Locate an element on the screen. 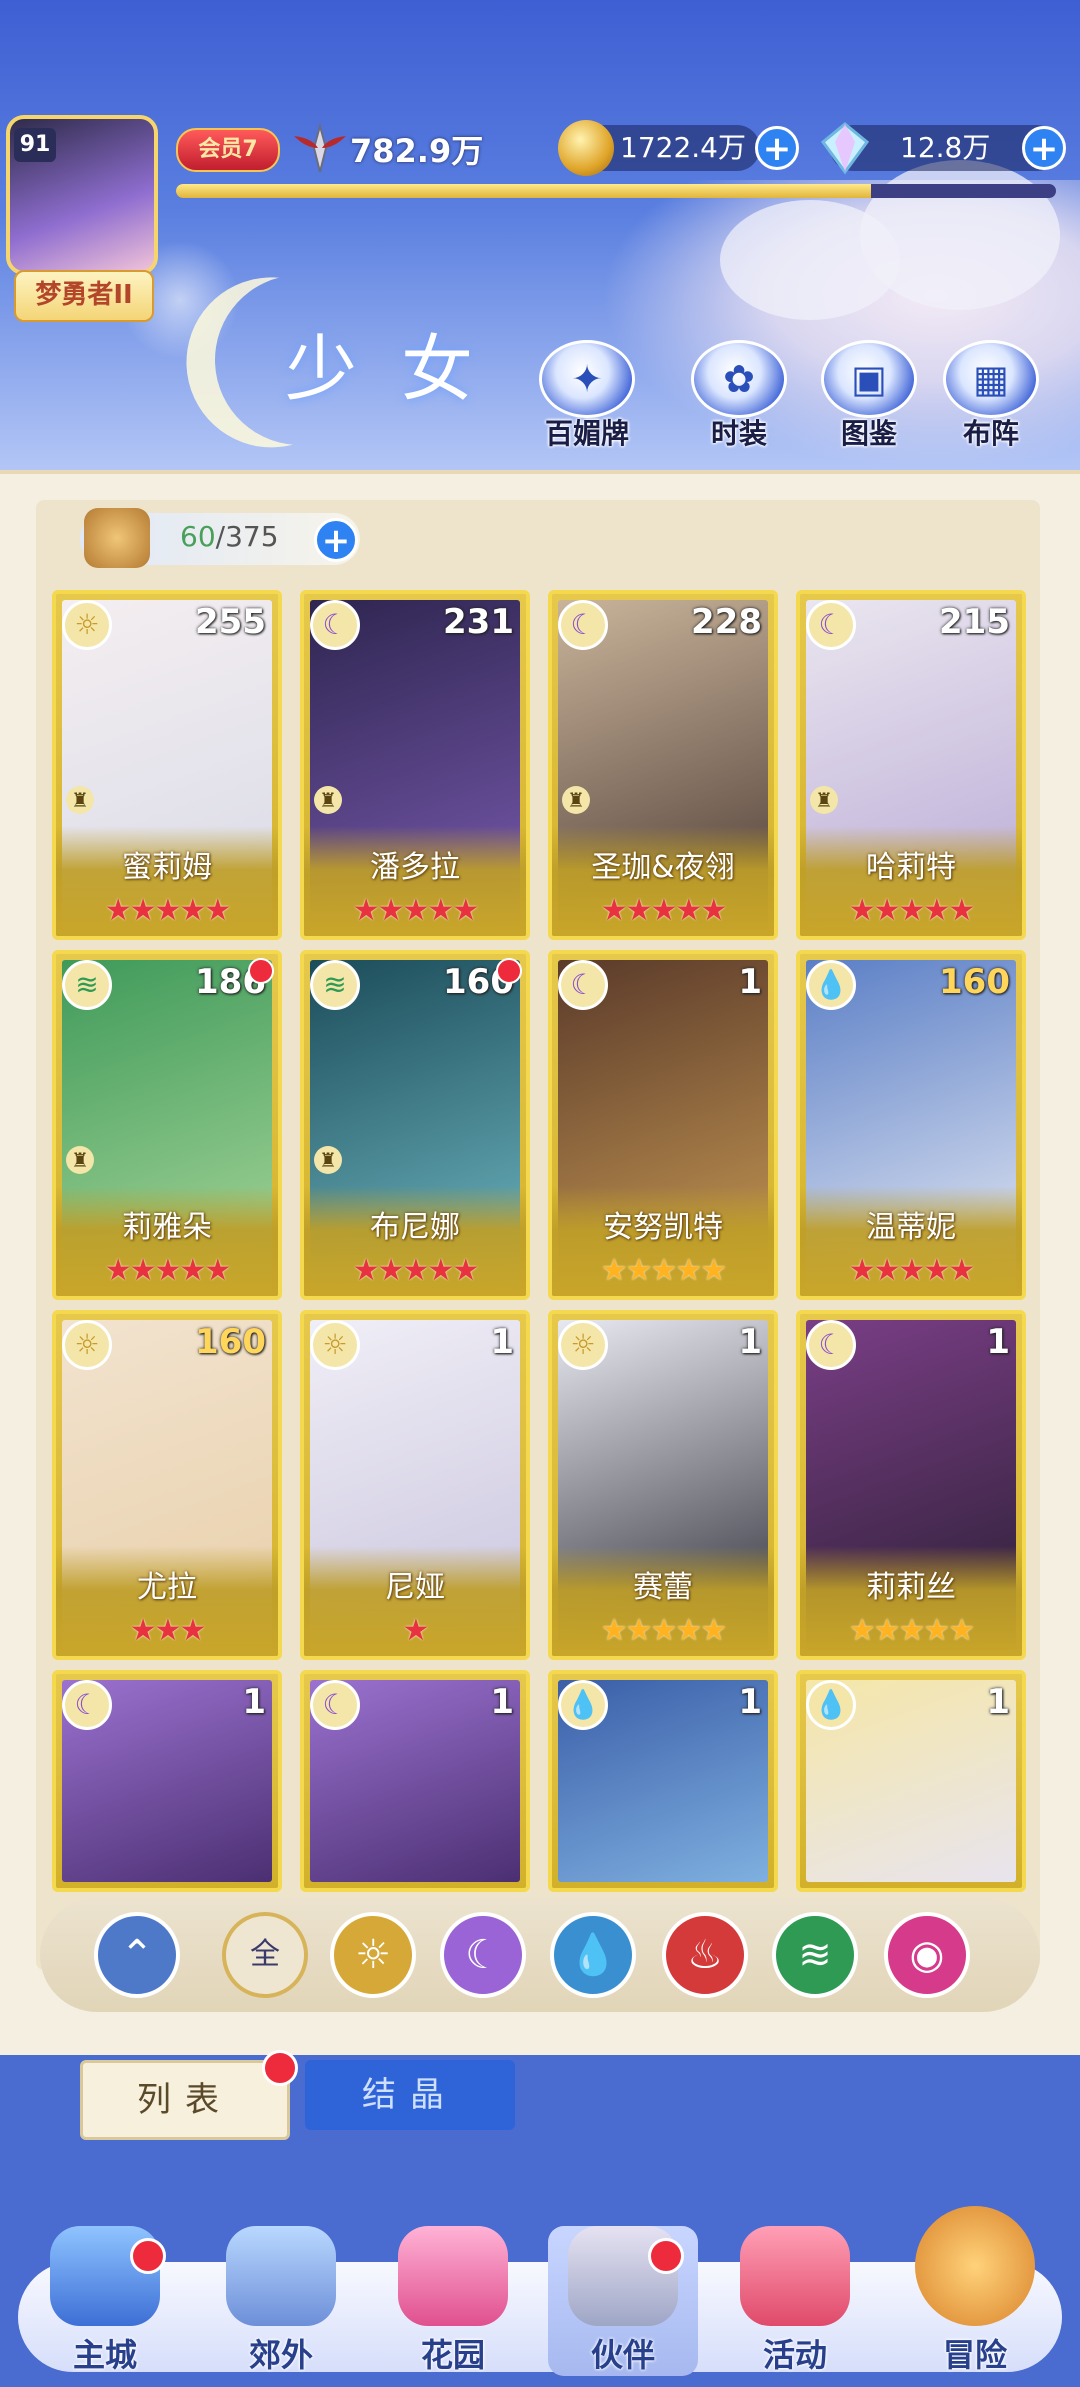  card-name: 蜜莉姆 is located at coordinates (167, 867).